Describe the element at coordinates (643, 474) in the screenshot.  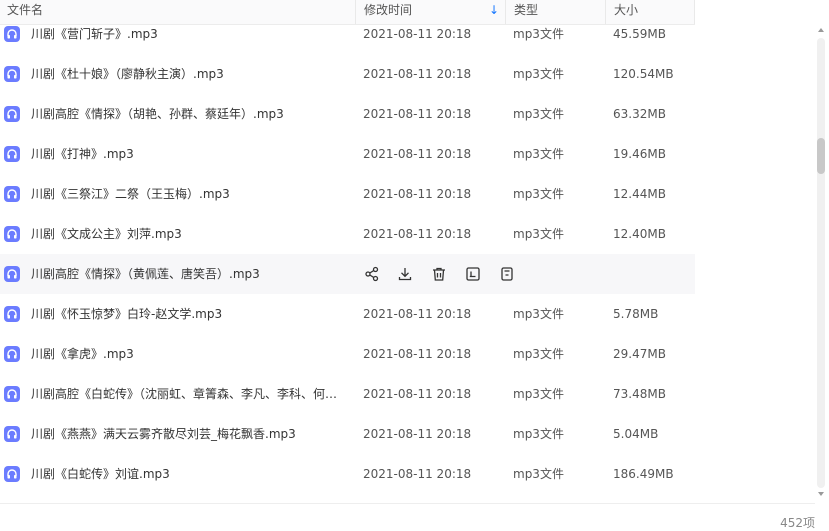
I see `file-size: 186.49MB` at that location.